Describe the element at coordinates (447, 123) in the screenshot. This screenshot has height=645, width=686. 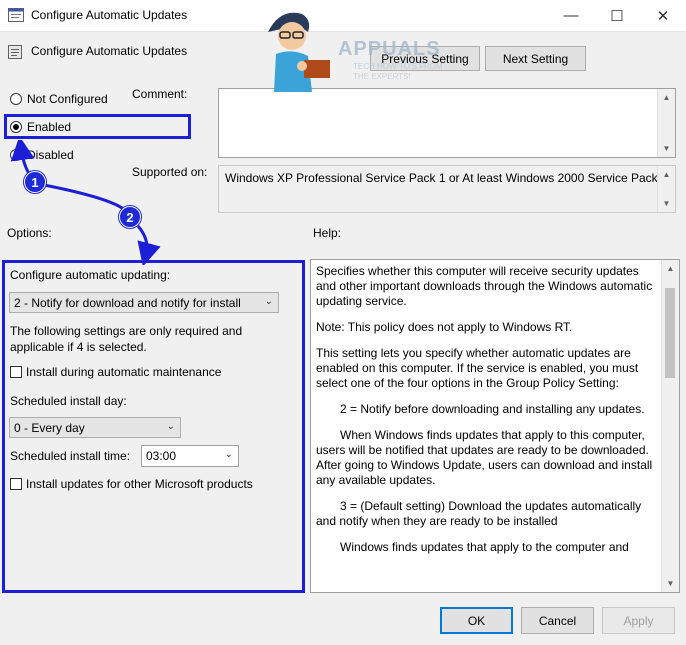
I see `comment-field: ▲ ▼` at that location.